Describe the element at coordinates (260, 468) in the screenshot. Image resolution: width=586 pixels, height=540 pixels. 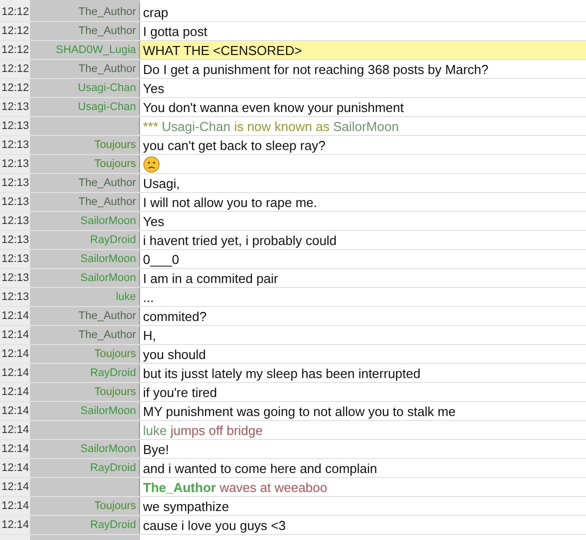
I see `message-text: and i wanted to come here and complain` at that location.